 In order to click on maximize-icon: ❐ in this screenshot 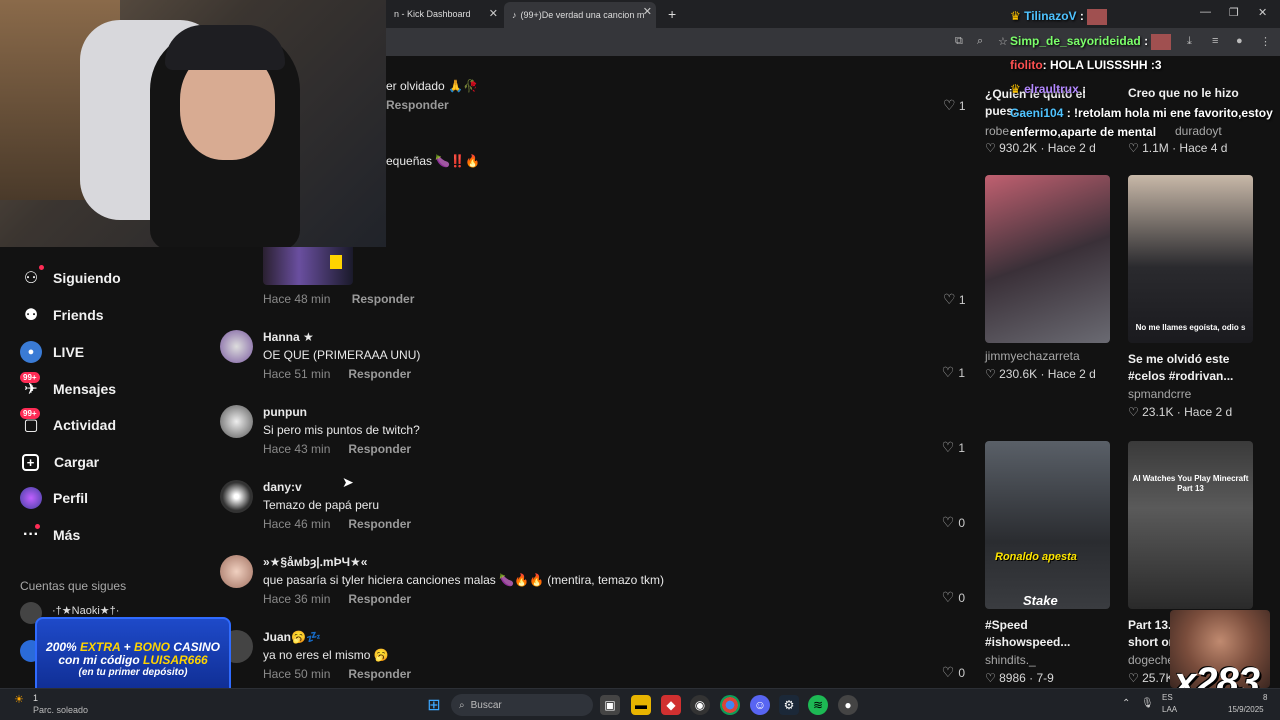, I will do `click(1234, 12)`.